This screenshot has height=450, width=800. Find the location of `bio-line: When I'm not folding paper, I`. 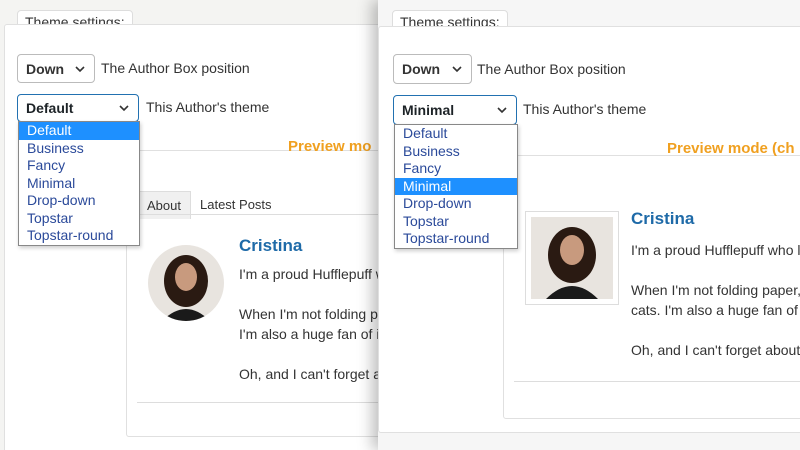

bio-line: When I'm not folding paper, I is located at coordinates (715, 290).